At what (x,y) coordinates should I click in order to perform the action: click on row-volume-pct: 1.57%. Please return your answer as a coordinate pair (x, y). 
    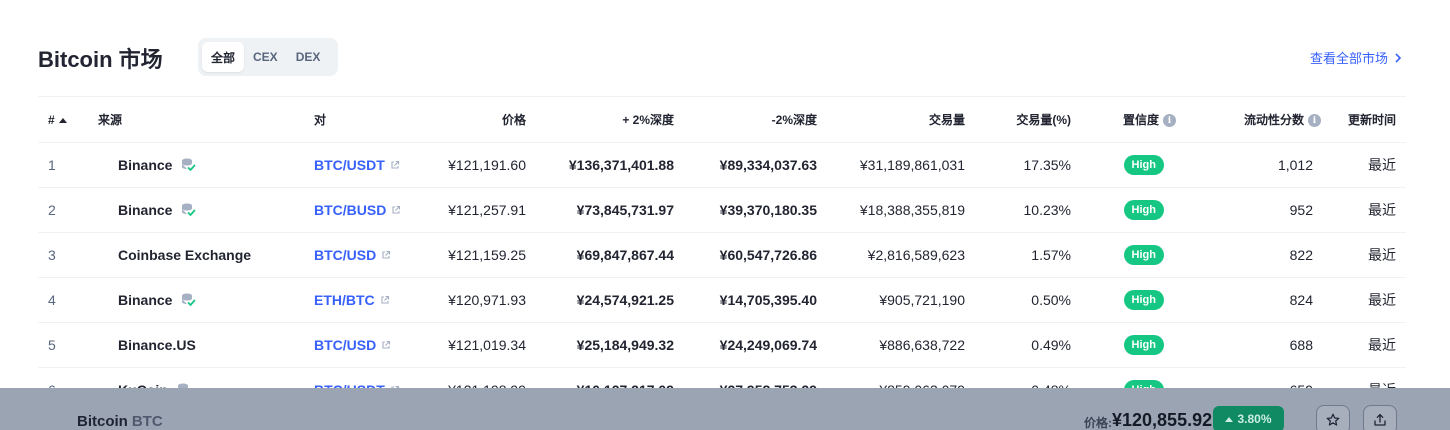
    Looking at the image, I should click on (1028, 255).